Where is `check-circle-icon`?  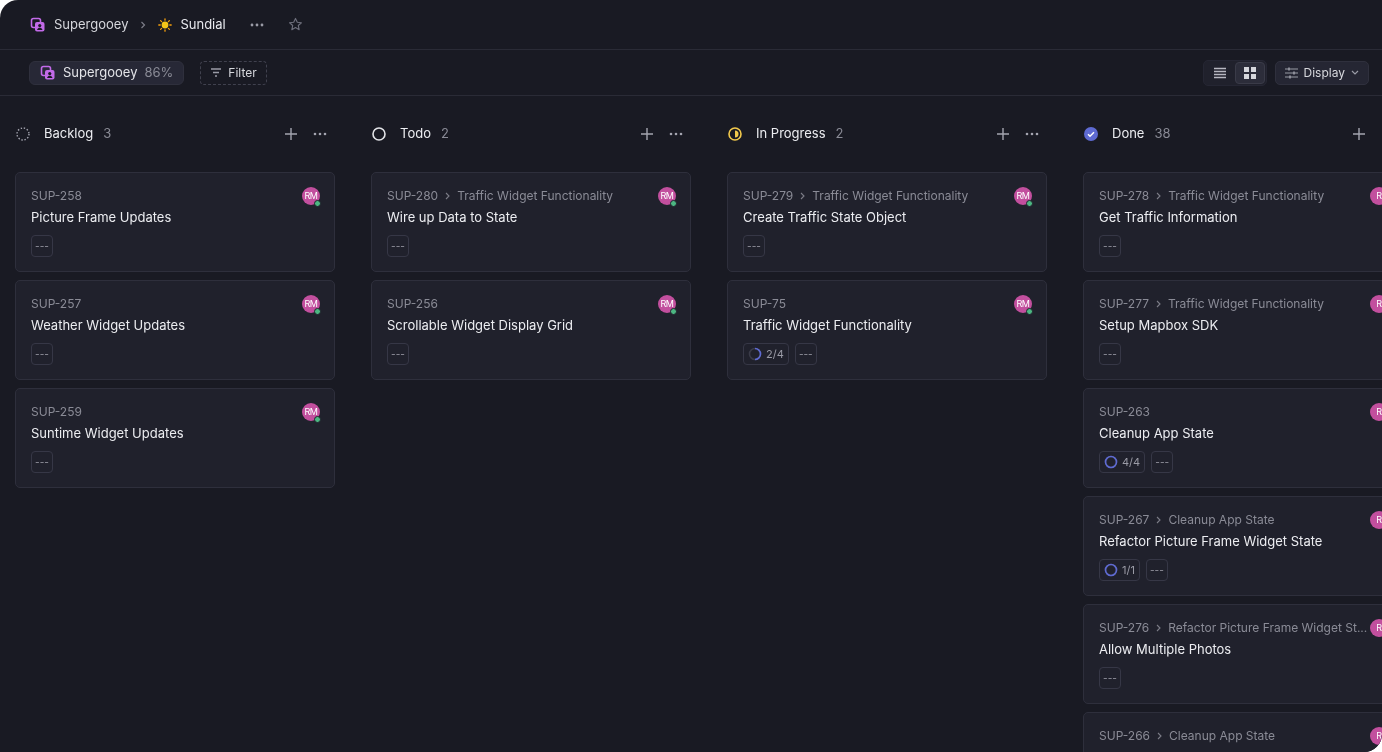
check-circle-icon is located at coordinates (1091, 134).